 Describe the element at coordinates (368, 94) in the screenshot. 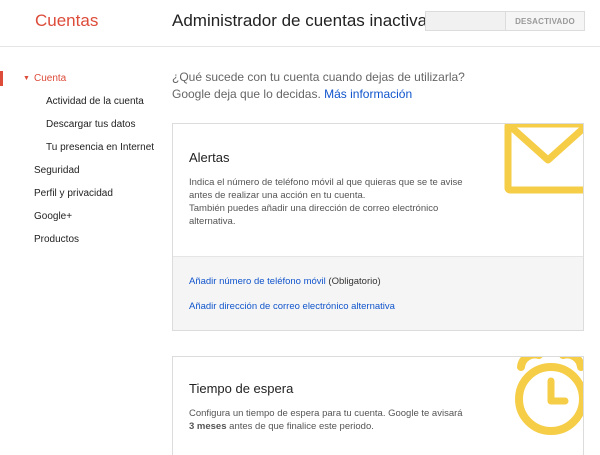

I see `more-info-link: Más información` at that location.